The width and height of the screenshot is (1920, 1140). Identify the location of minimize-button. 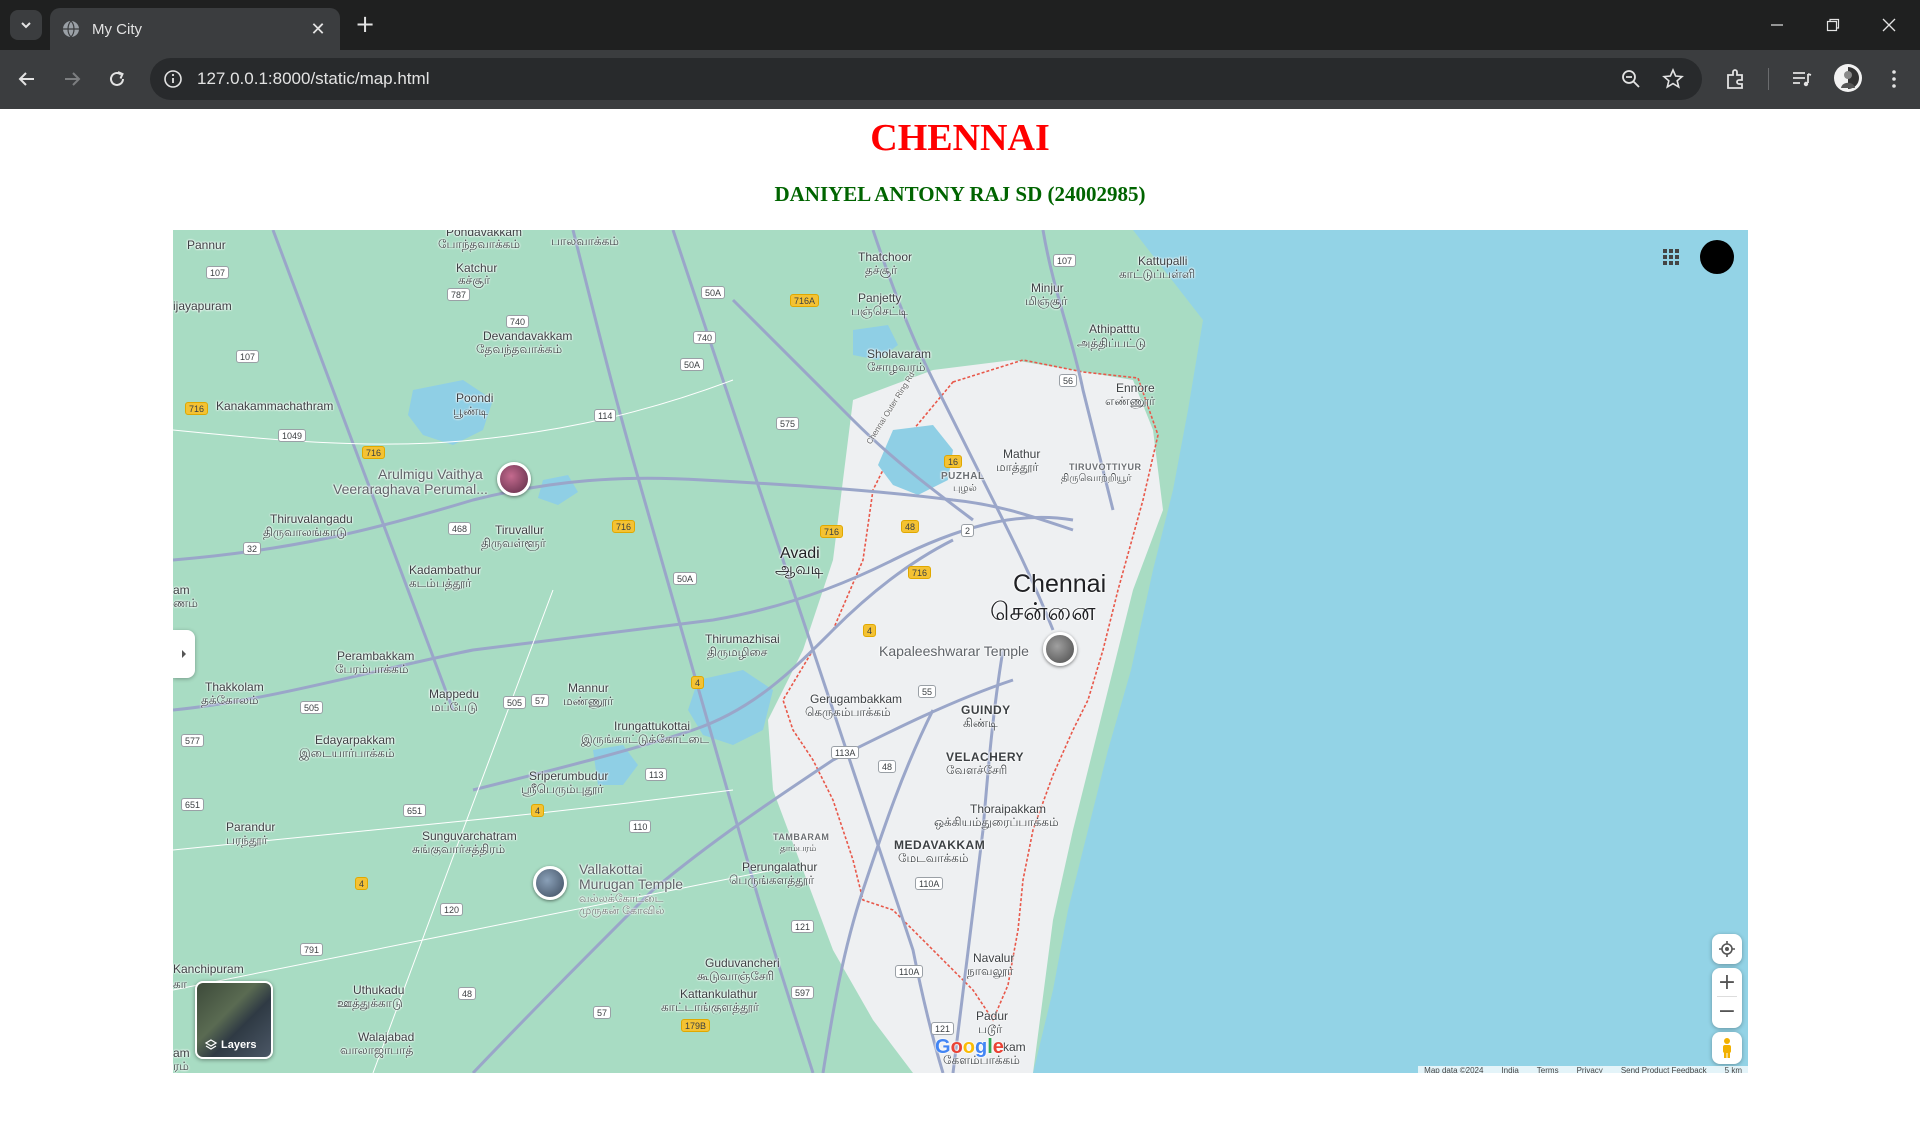
(1777, 25).